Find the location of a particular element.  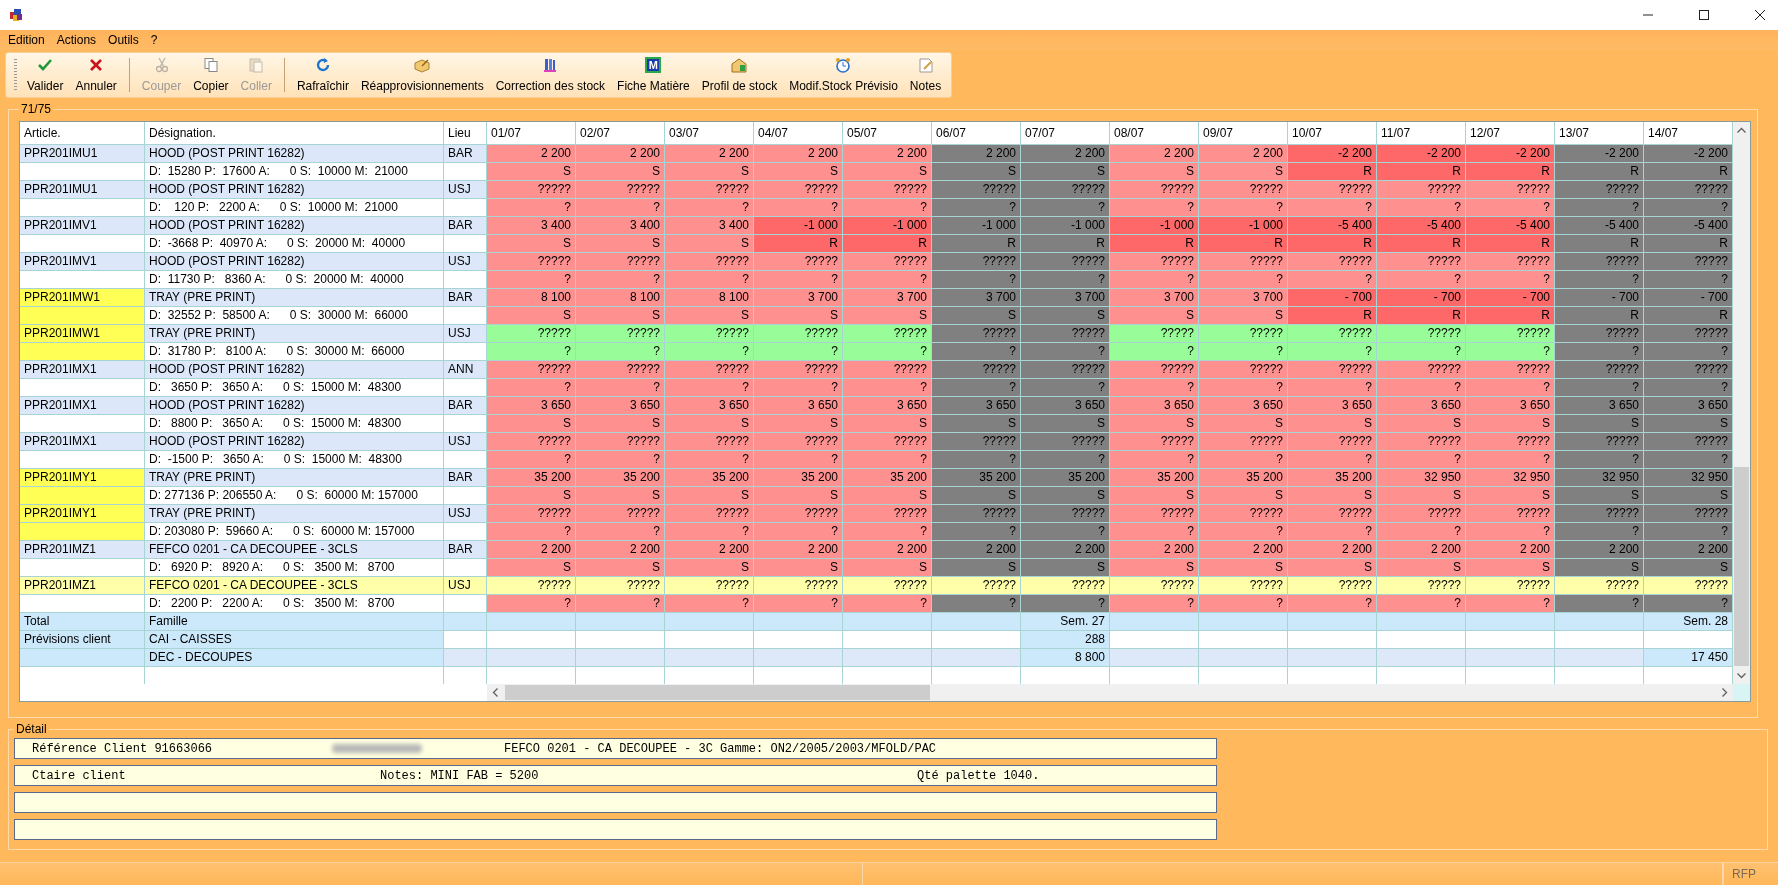

column-header: 07/07 is located at coordinates (1065, 133).